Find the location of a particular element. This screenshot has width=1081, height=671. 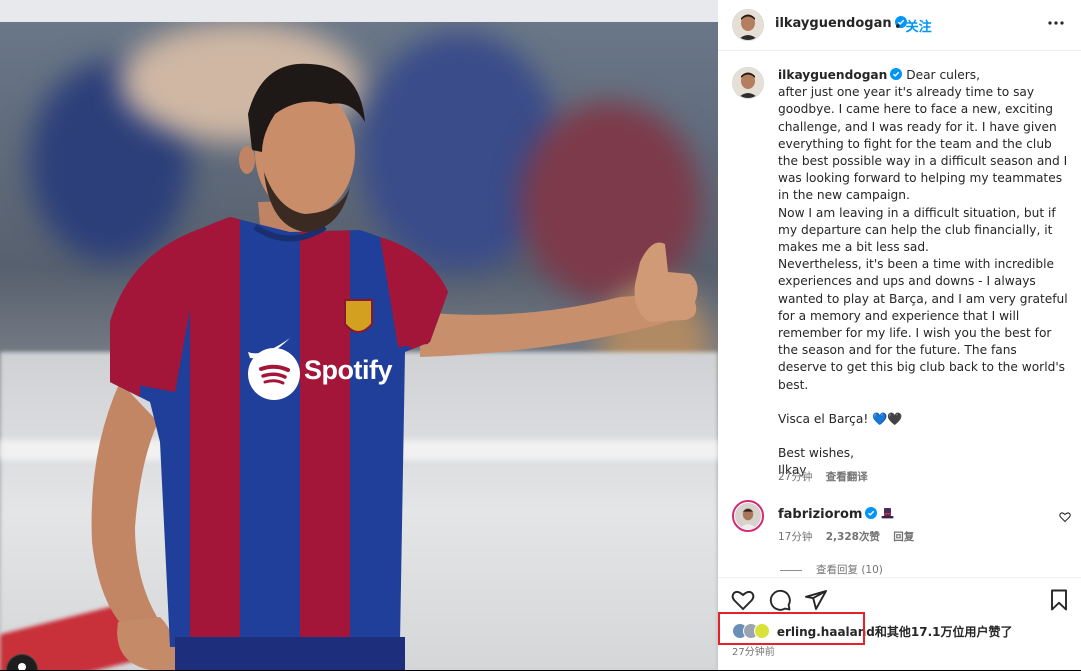

comment-time: 17分钟 is located at coordinates (795, 537).